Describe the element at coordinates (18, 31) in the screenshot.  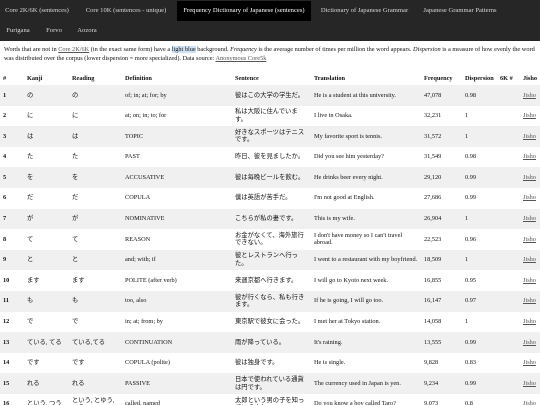
I see `tab-furigana: Furigana` at that location.